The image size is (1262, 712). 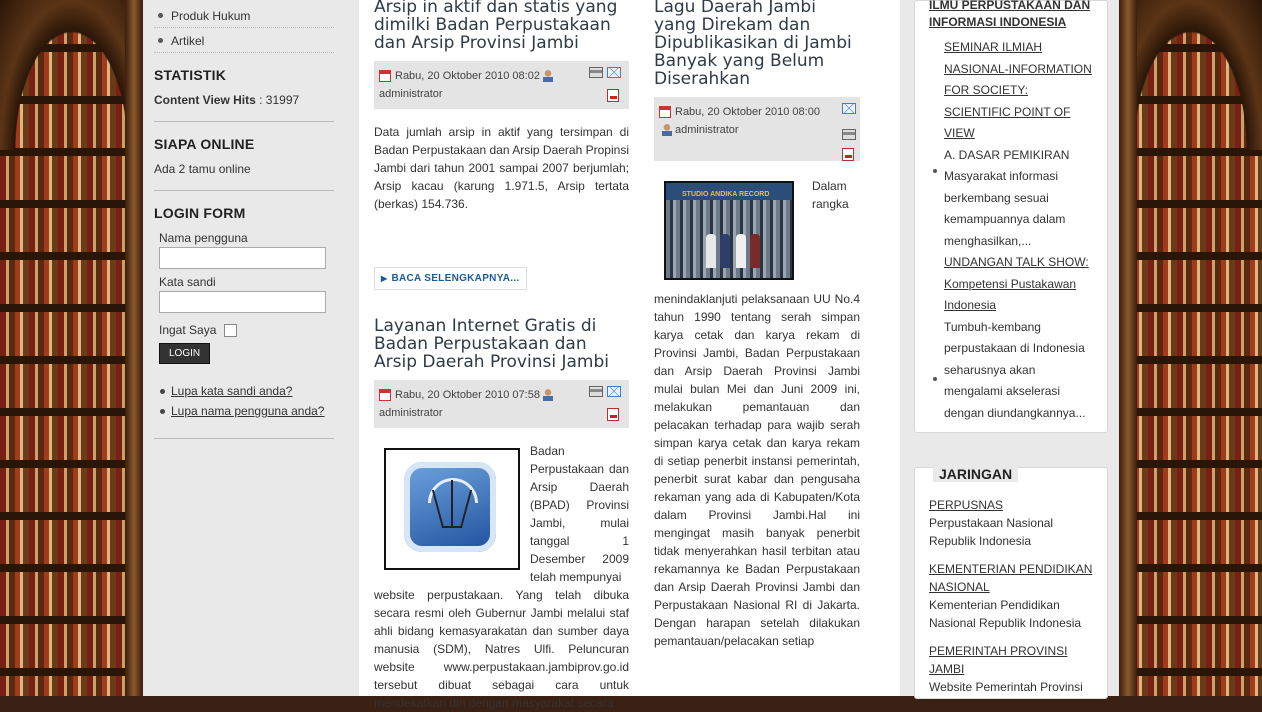 I want to click on jaringan-title: JARINGAN, so click(x=976, y=474).